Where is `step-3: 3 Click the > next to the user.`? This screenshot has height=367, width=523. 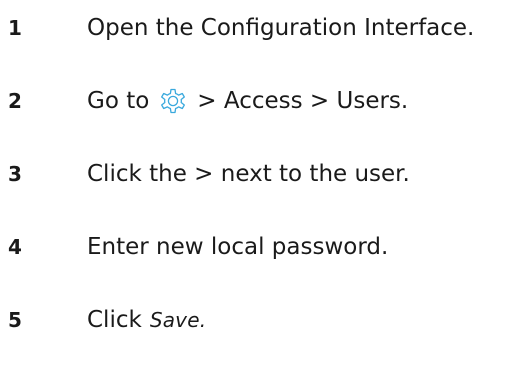
step-3: 3 Click the > next to the user. is located at coordinates (261, 174).